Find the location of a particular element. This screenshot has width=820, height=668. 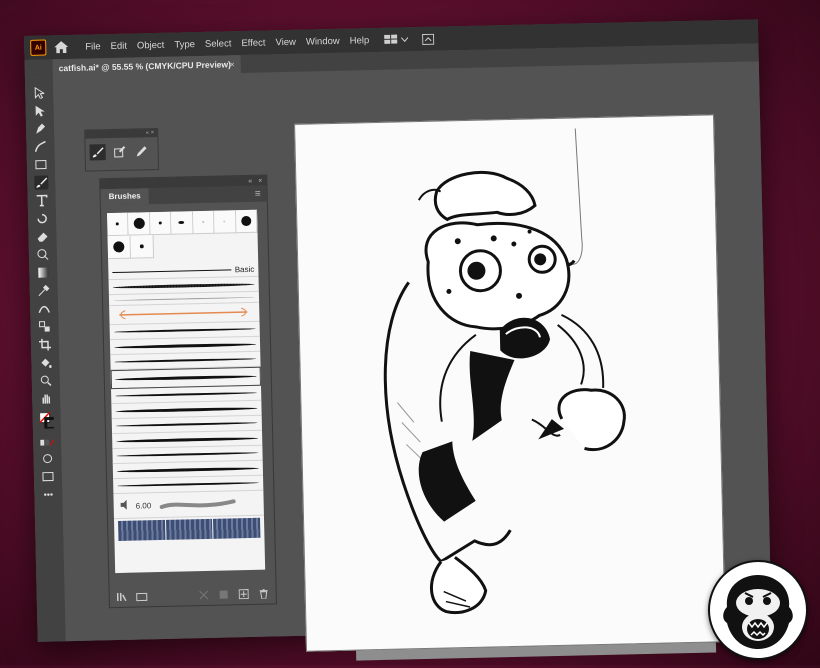

brush-icon is located at coordinates (97, 152).